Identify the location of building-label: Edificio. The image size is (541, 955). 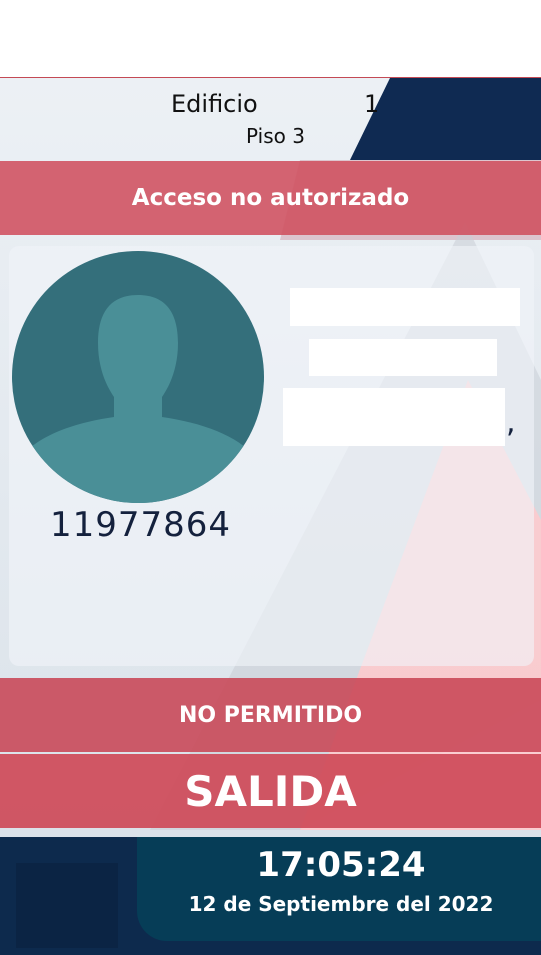
(214, 104).